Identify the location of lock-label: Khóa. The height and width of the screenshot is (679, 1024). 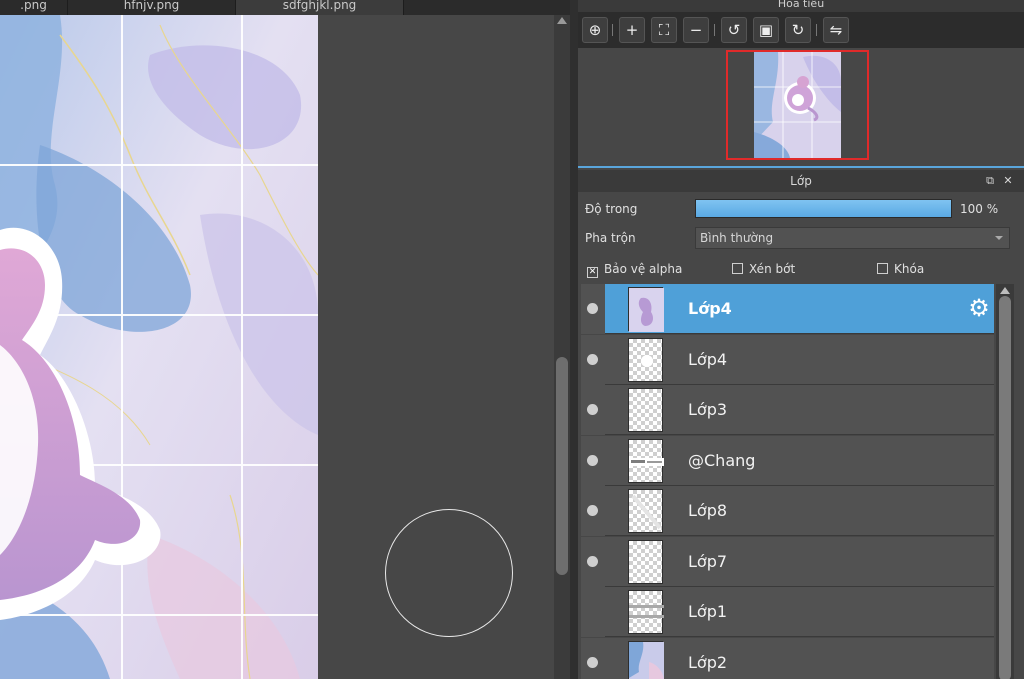
(909, 269).